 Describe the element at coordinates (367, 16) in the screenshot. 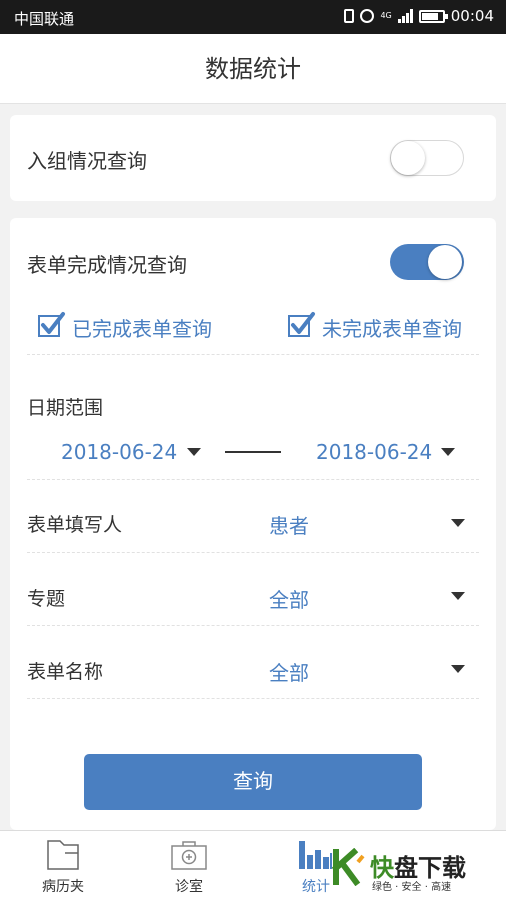

I see `alarm-icon` at that location.